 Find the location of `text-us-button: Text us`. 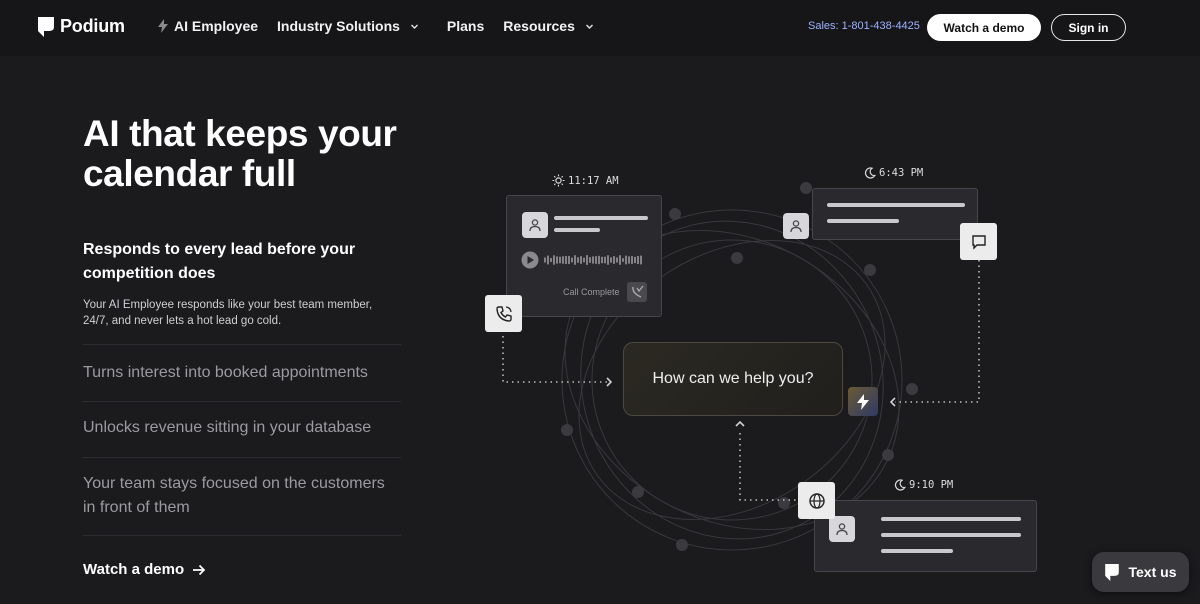

text-us-button: Text us is located at coordinates (1140, 572).